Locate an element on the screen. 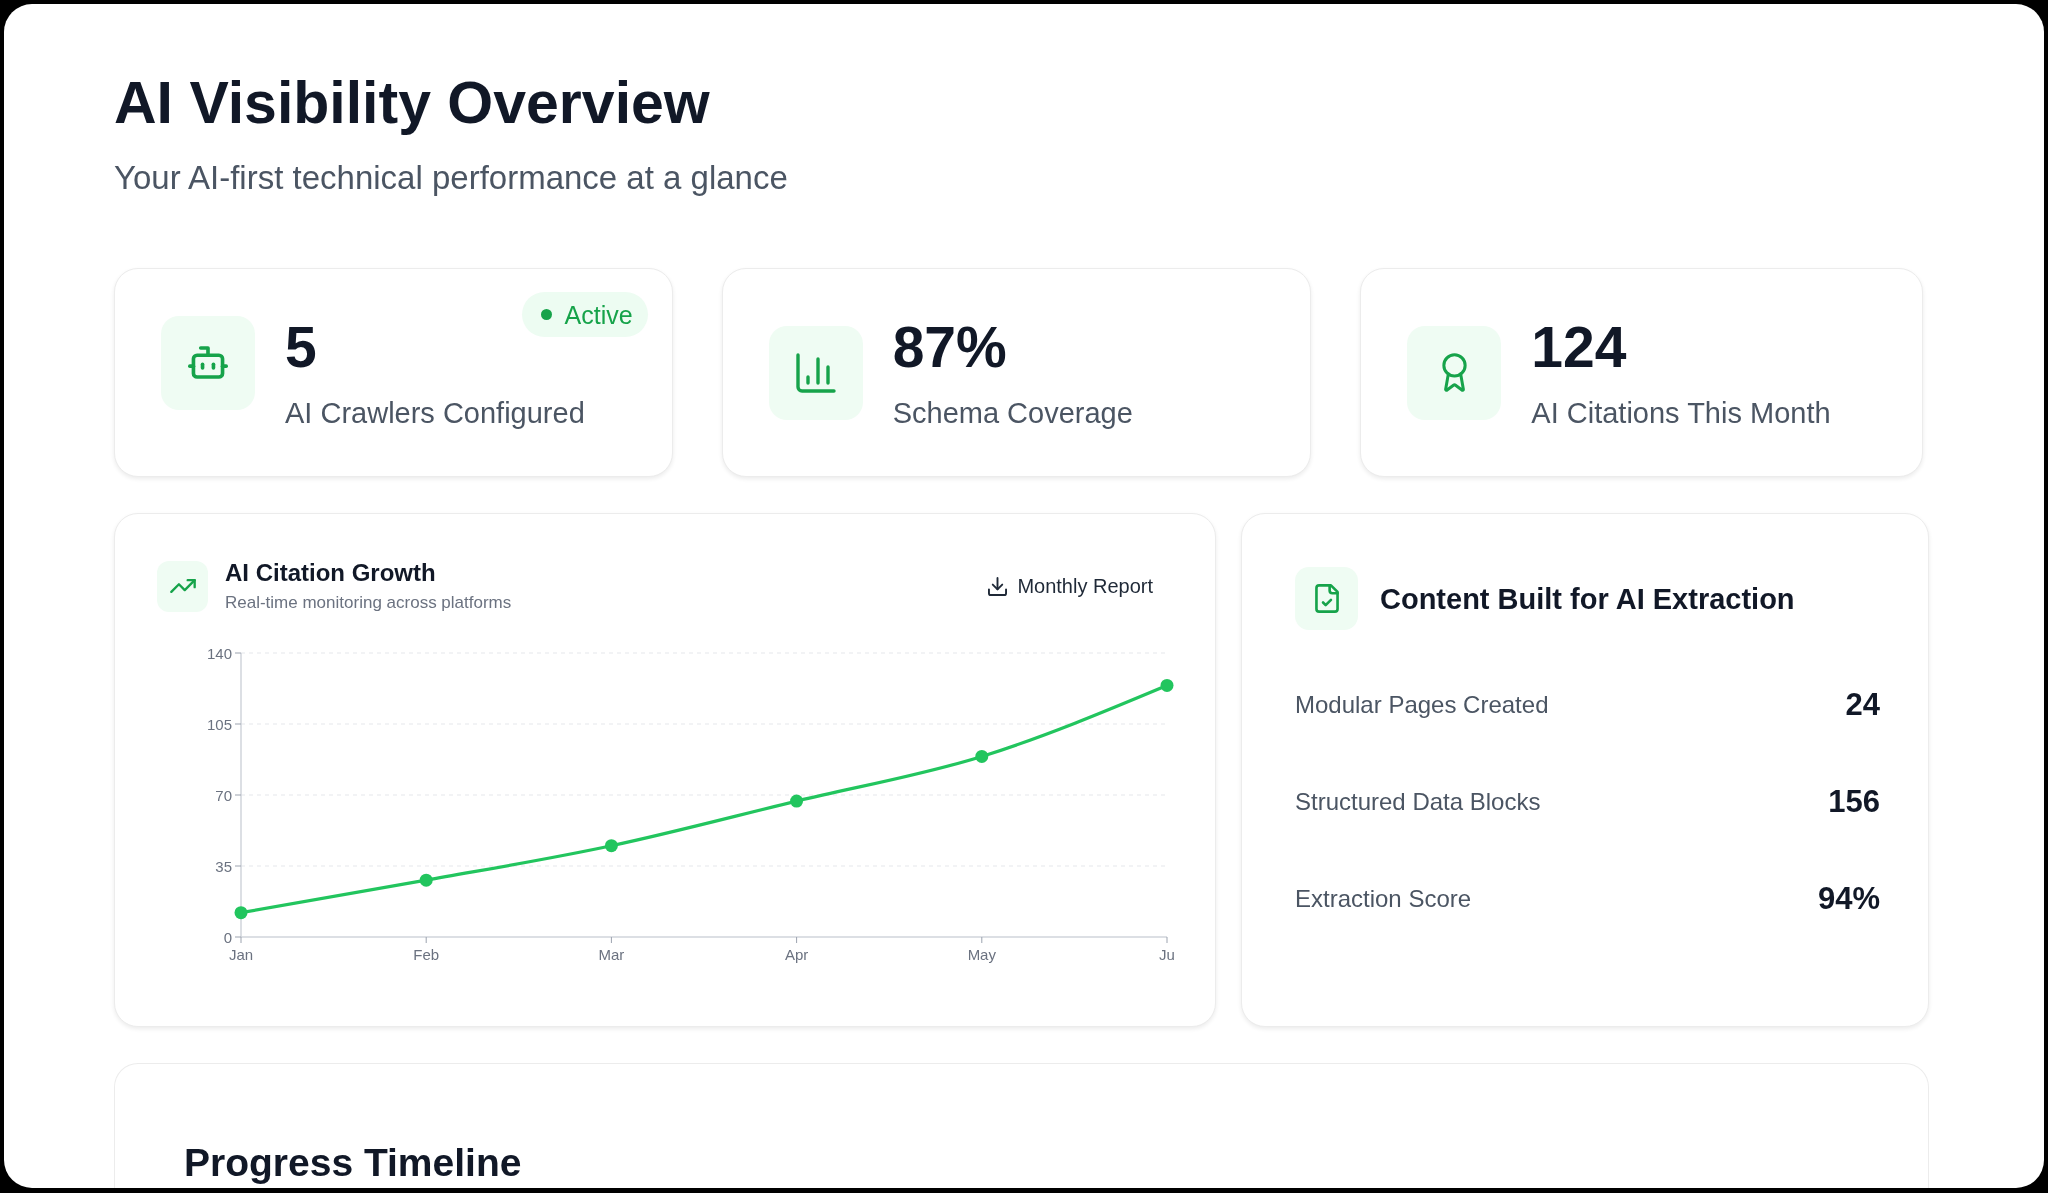  metric-label: Extraction Score is located at coordinates (1383, 899).